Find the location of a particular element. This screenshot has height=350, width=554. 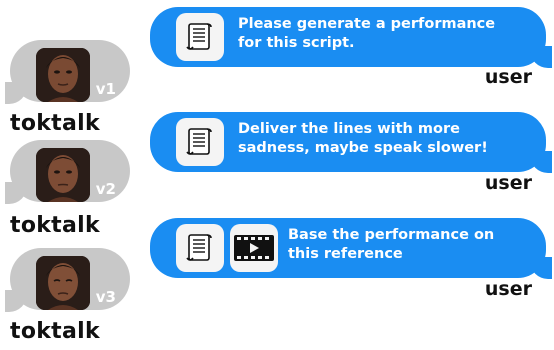

version-label: v3 is located at coordinates (105, 297).